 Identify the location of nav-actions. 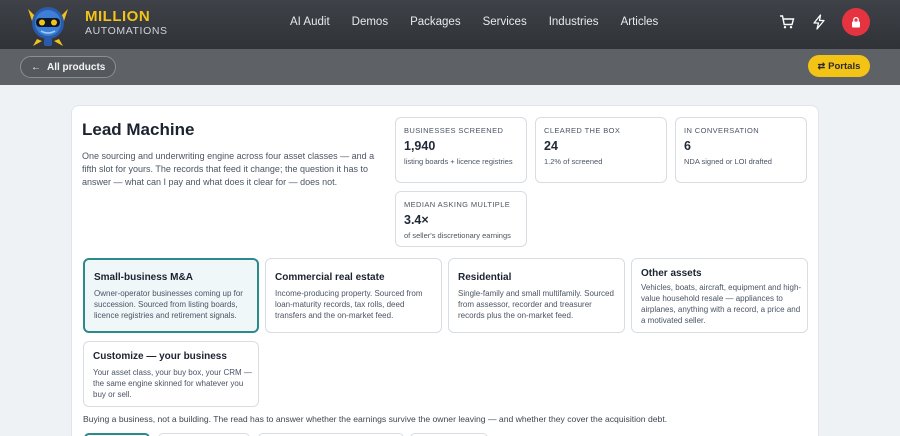
(818, 22).